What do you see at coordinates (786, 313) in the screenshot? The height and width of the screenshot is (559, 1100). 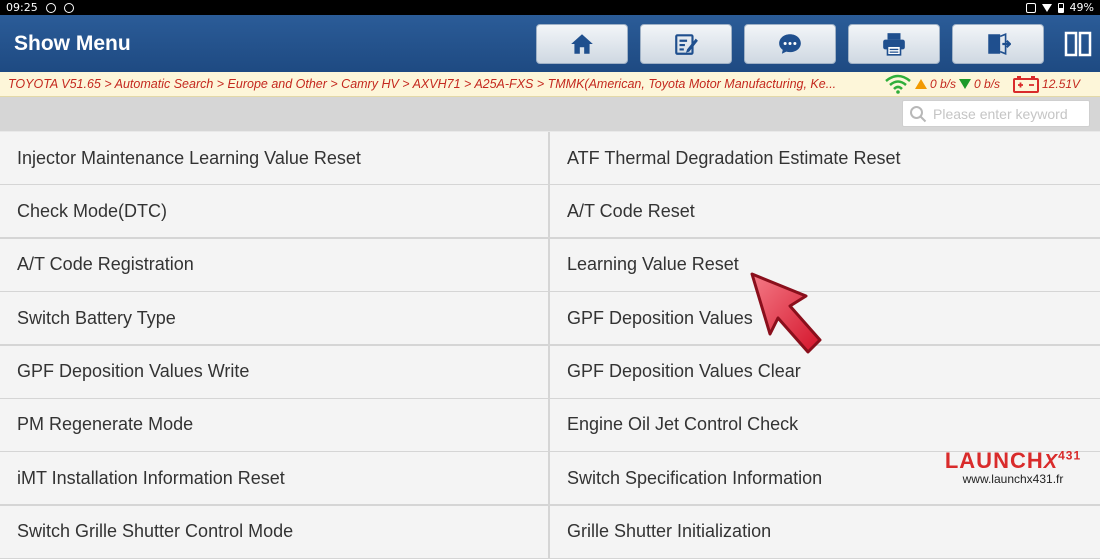 I see `pointer-arrow-icon` at bounding box center [786, 313].